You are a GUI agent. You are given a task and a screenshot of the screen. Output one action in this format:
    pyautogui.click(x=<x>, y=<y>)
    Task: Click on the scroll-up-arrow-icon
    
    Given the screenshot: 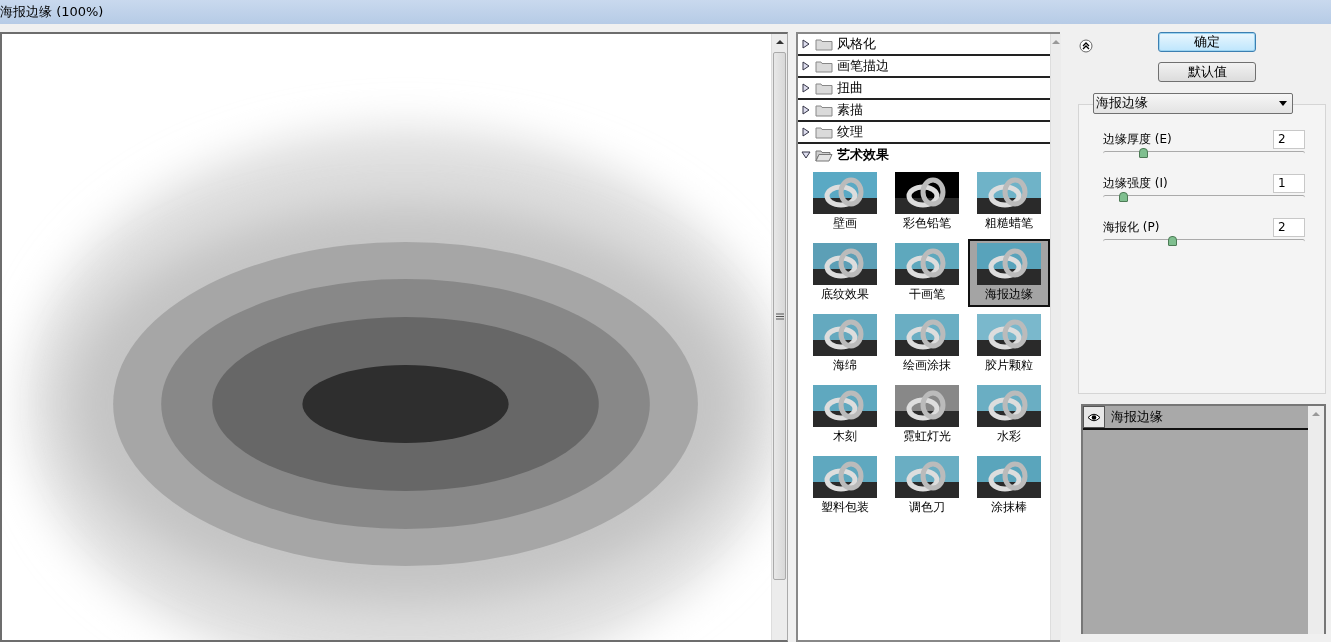 What is the action you would take?
    pyautogui.click(x=779, y=42)
    